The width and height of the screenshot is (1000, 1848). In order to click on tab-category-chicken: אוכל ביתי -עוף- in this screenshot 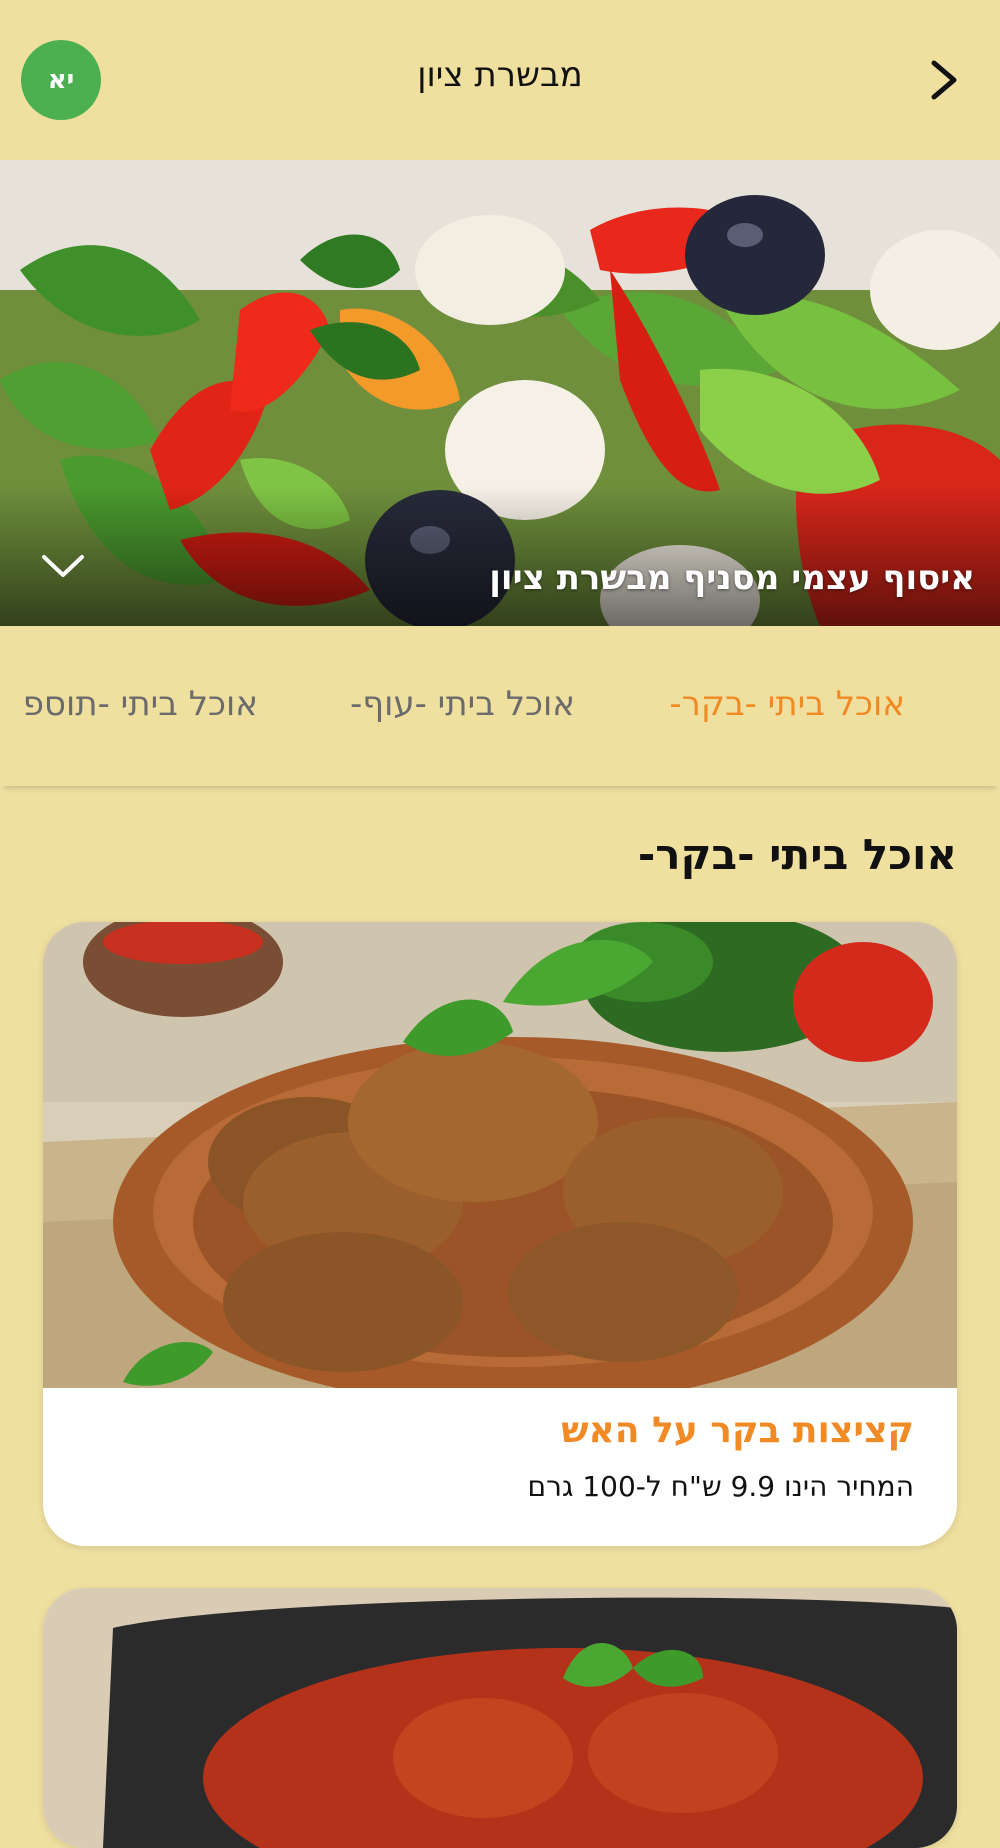, I will do `click(462, 704)`.